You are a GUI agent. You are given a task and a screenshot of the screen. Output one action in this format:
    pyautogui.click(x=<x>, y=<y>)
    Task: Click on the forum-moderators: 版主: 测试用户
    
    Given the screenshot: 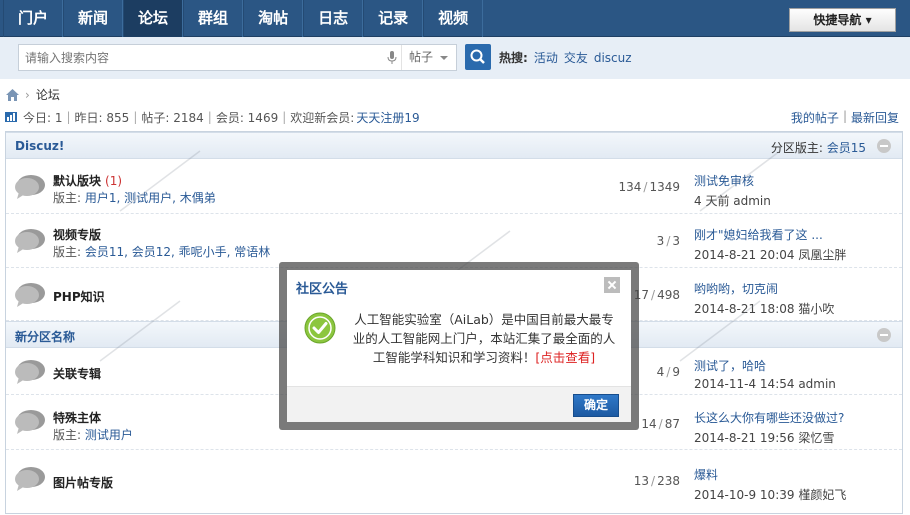 What is the action you would take?
    pyautogui.click(x=93, y=435)
    